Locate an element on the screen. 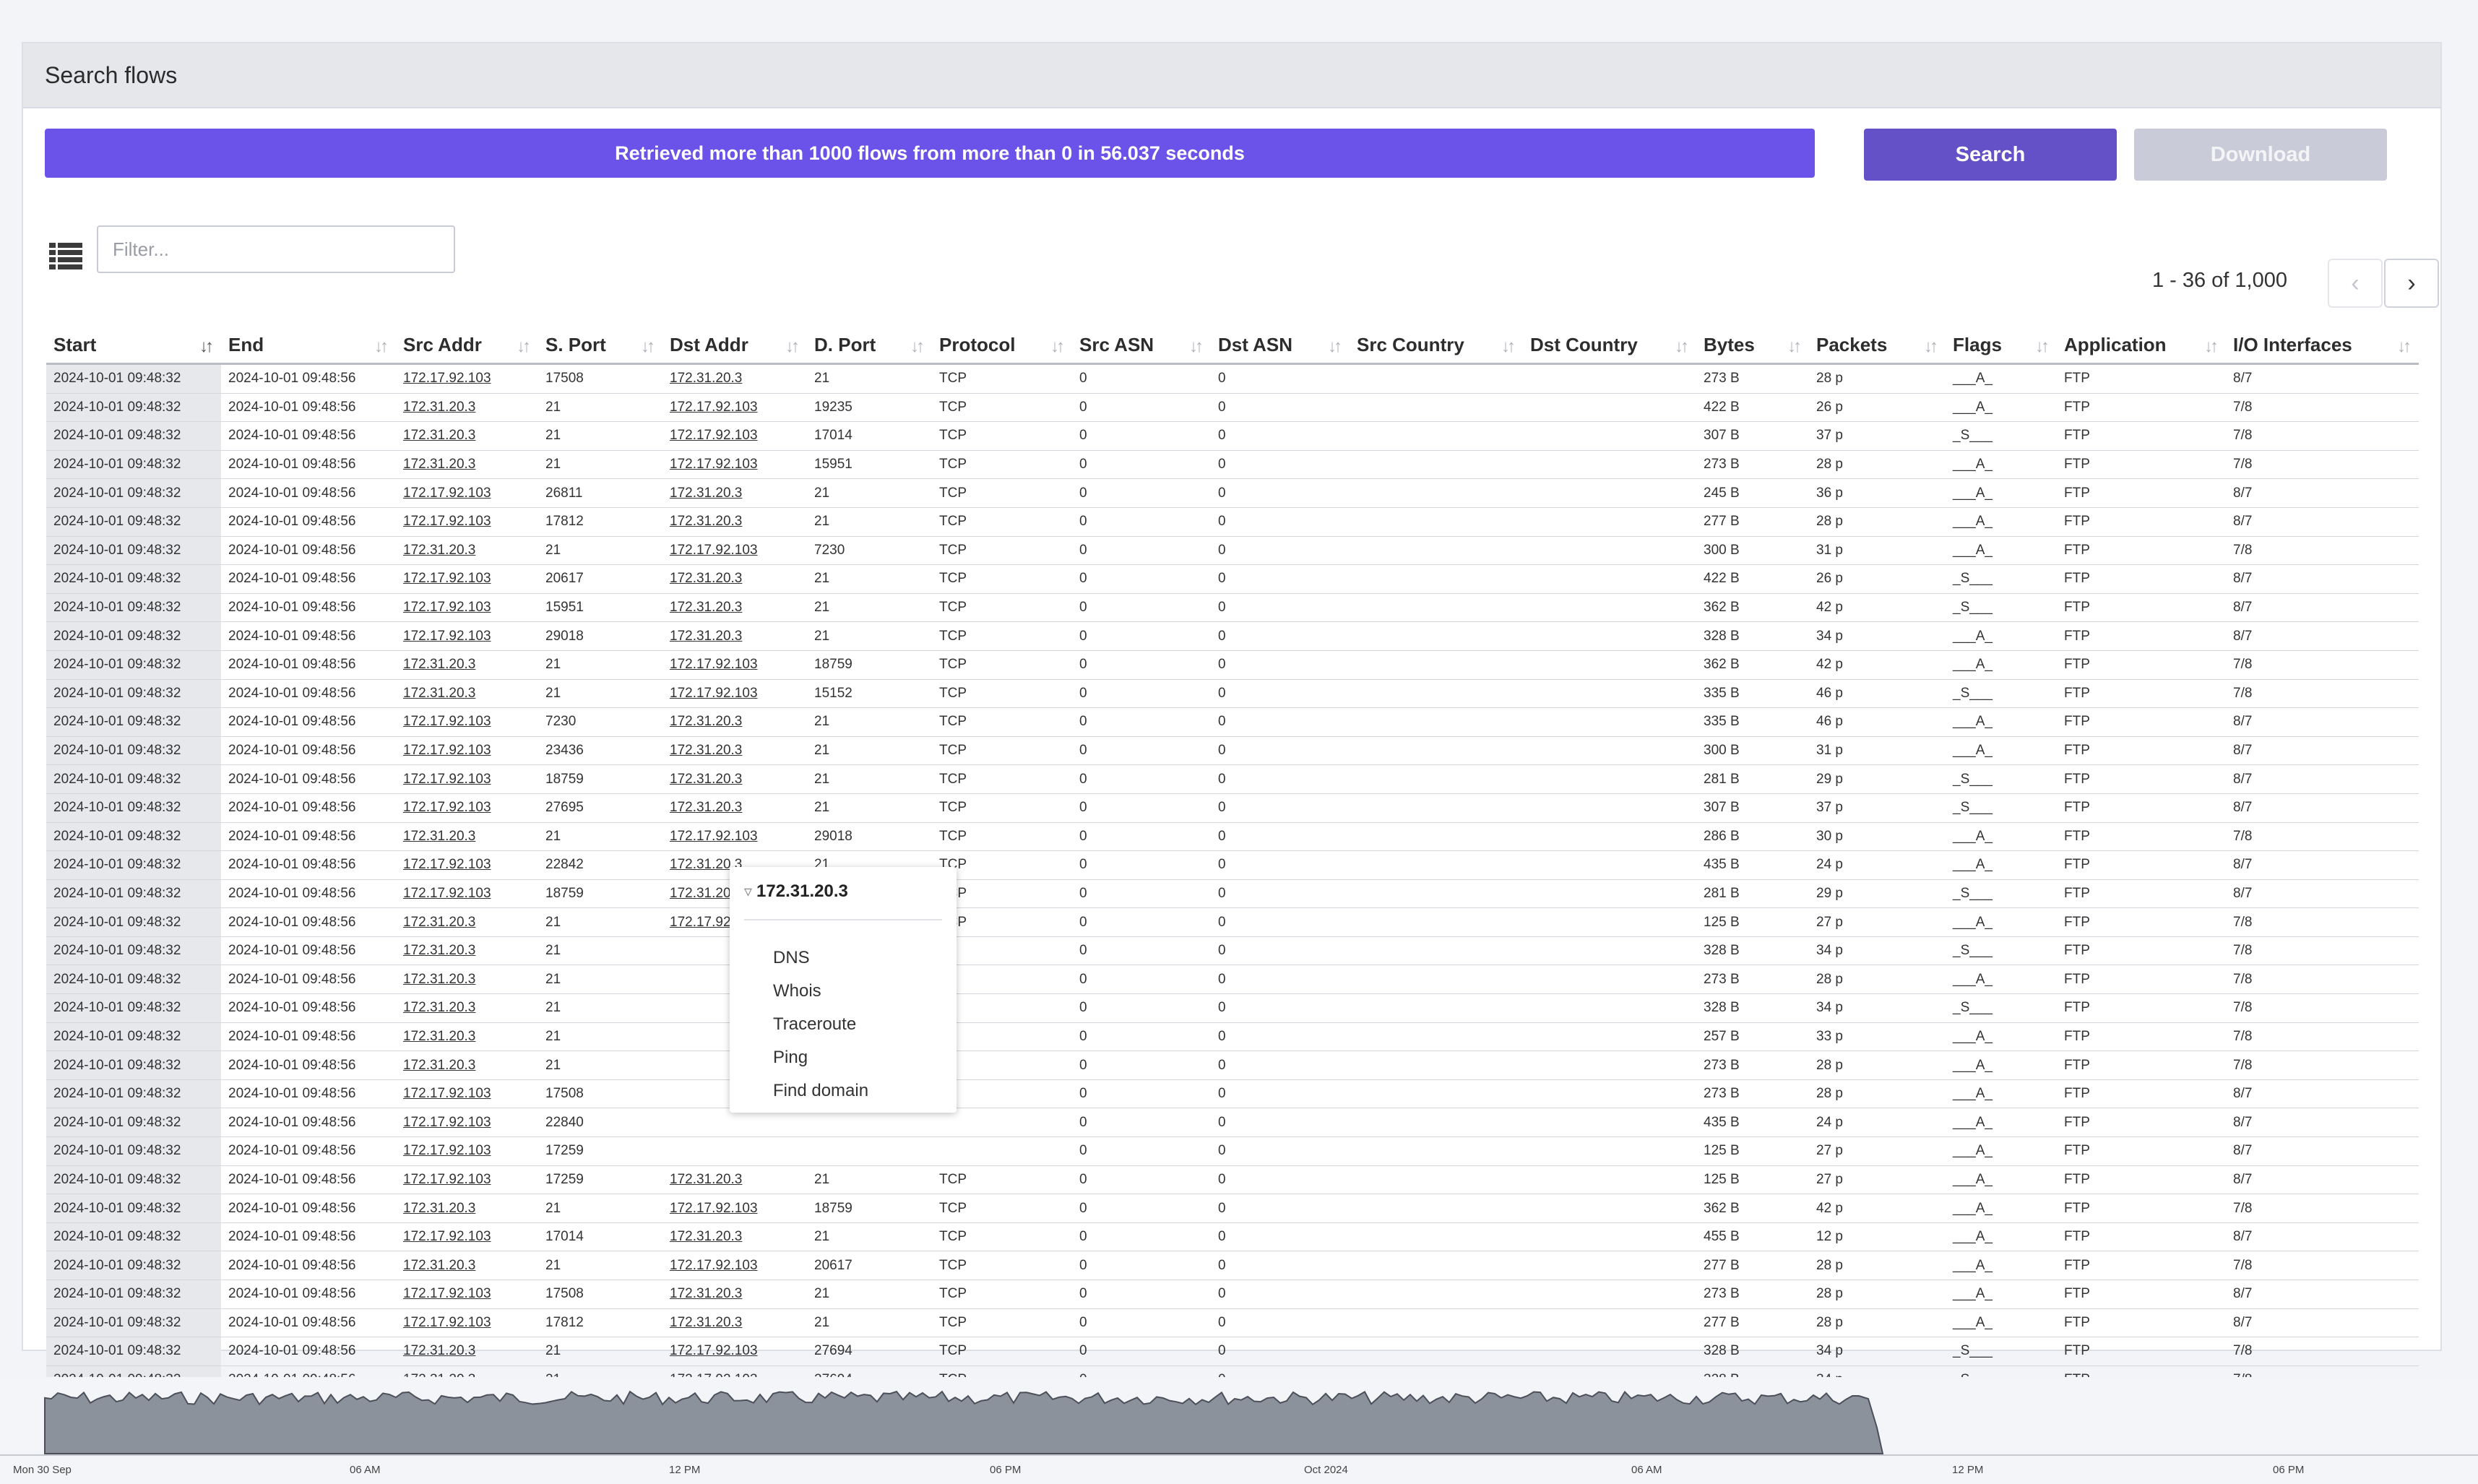 The height and width of the screenshot is (1484, 2478). menu-item-whois: Whois is located at coordinates (797, 991).